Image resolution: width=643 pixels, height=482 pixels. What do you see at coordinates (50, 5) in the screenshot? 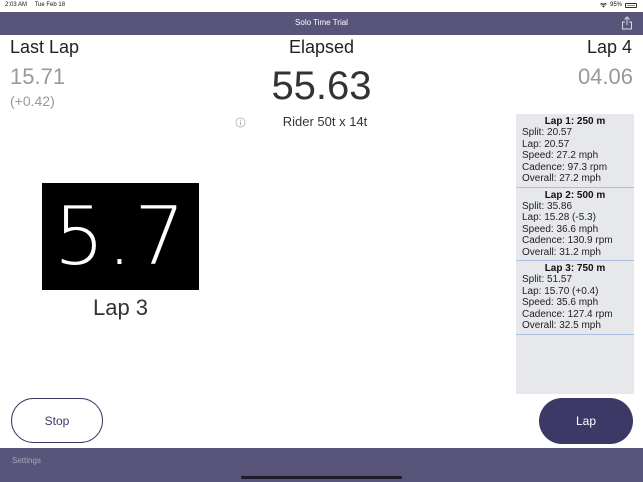
I see `status-date: Tue Feb 18` at bounding box center [50, 5].